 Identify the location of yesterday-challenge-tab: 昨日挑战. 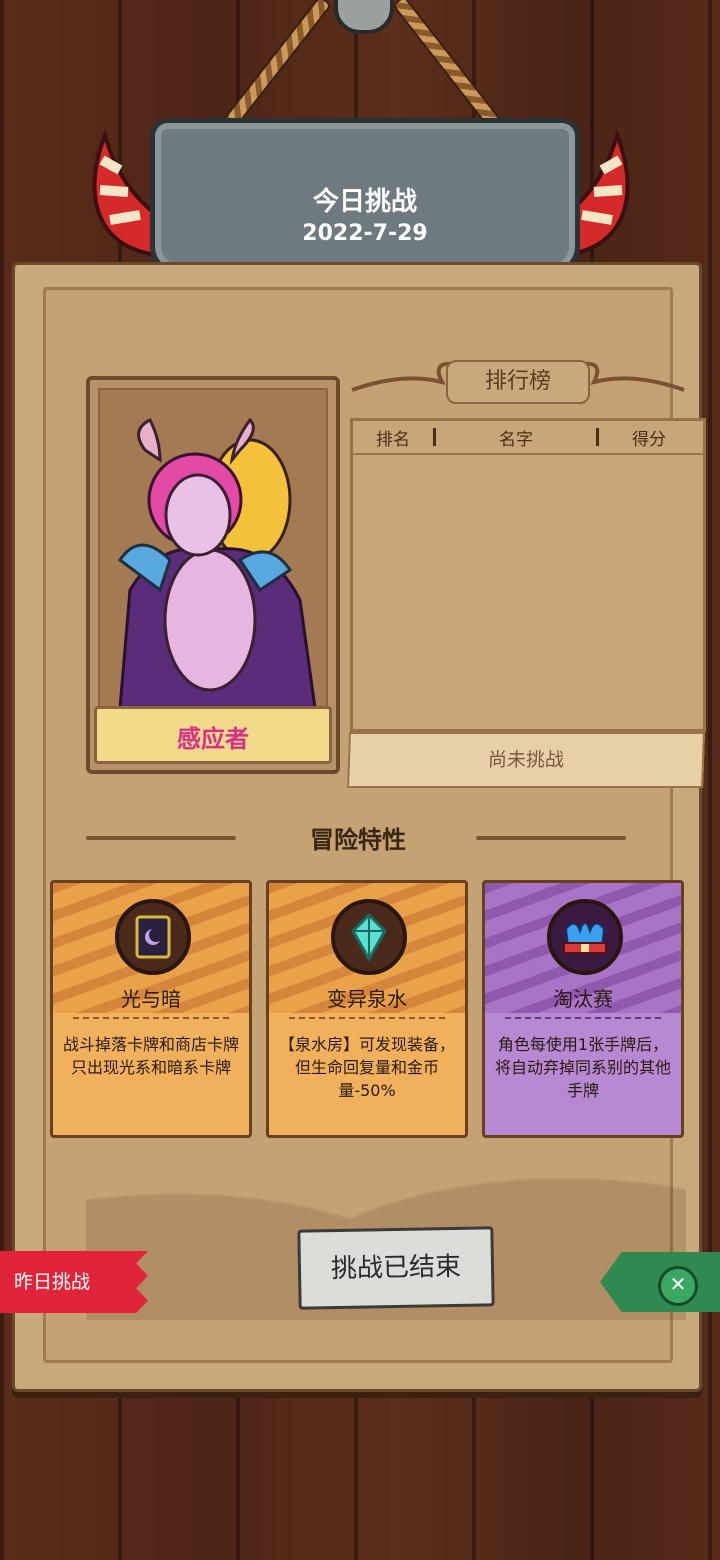
(74, 1282).